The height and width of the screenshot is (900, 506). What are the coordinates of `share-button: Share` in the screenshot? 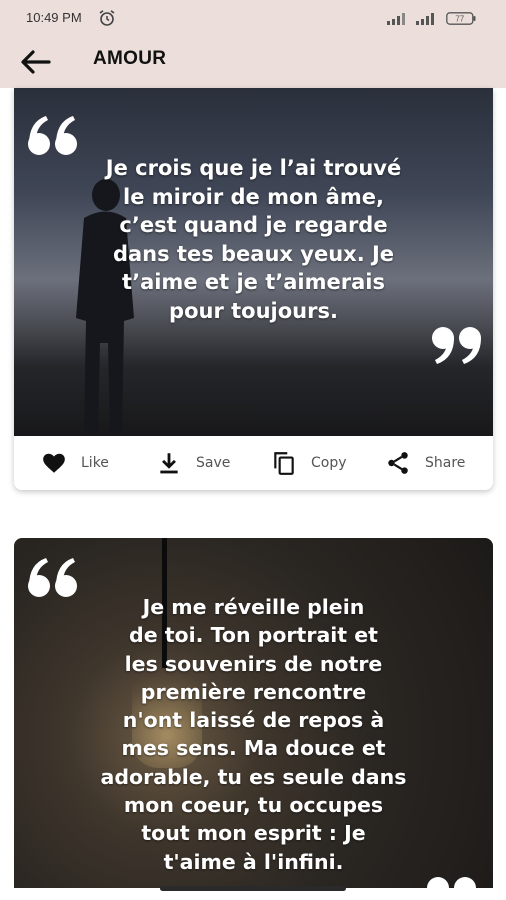 It's located at (425, 463).